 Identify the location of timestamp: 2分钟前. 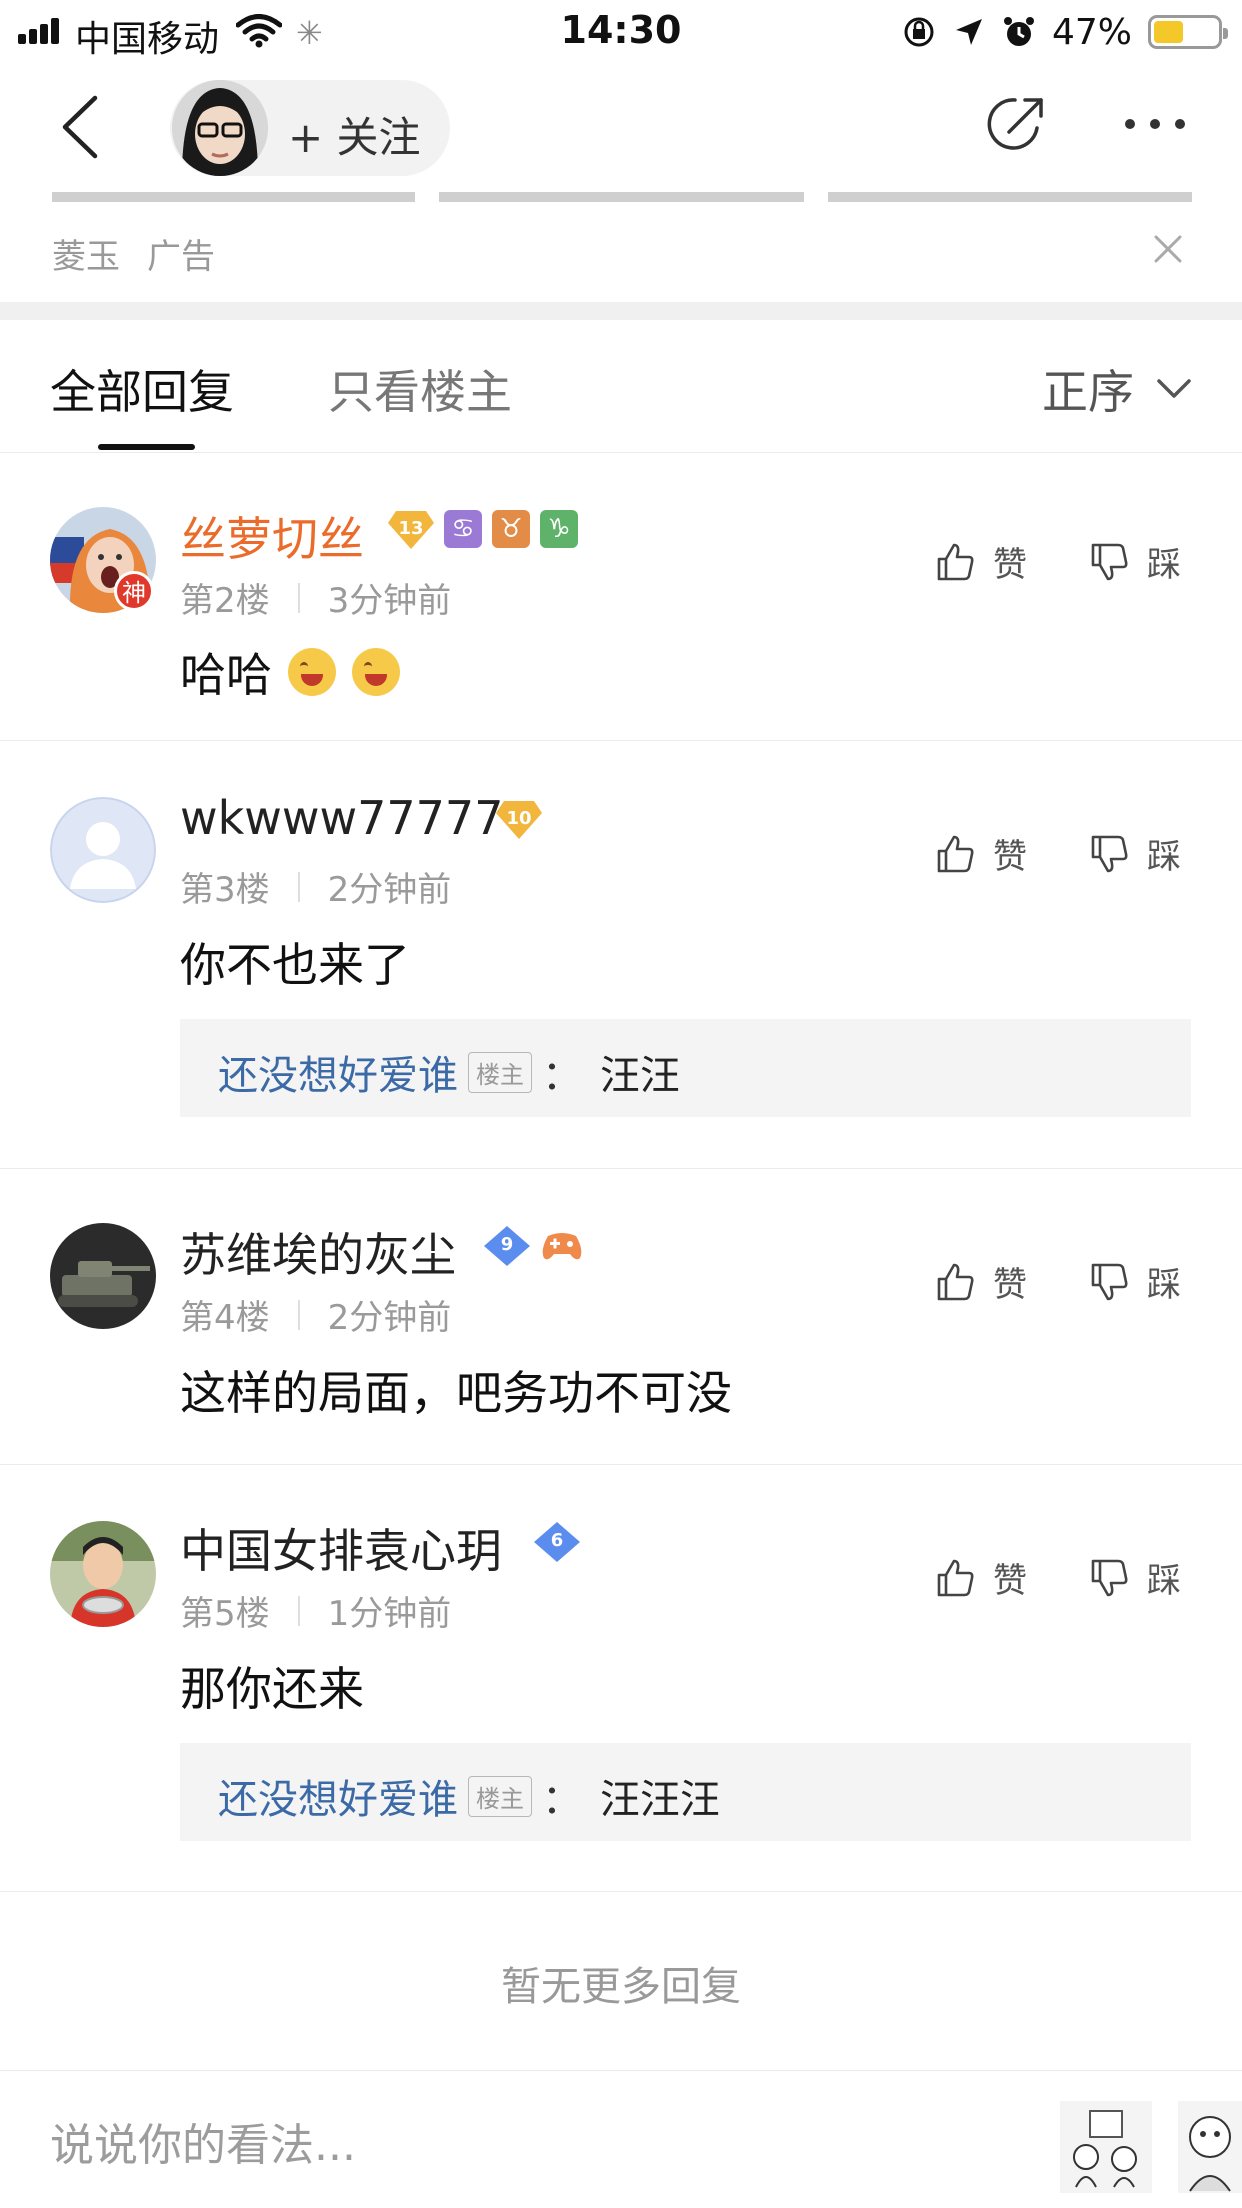
(389, 890).